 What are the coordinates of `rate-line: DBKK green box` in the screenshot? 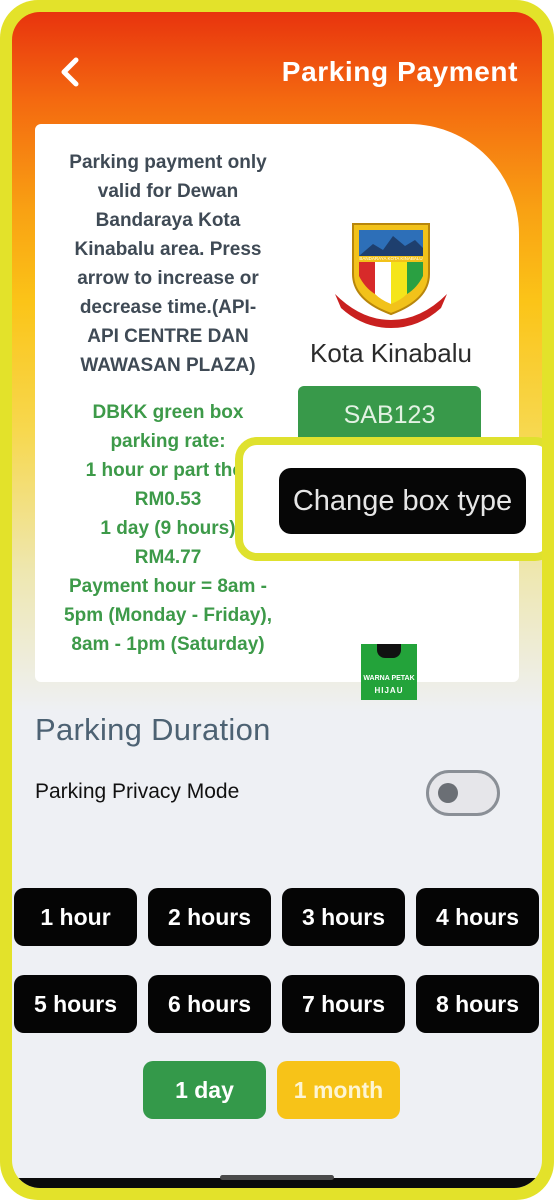 It's located at (168, 412).